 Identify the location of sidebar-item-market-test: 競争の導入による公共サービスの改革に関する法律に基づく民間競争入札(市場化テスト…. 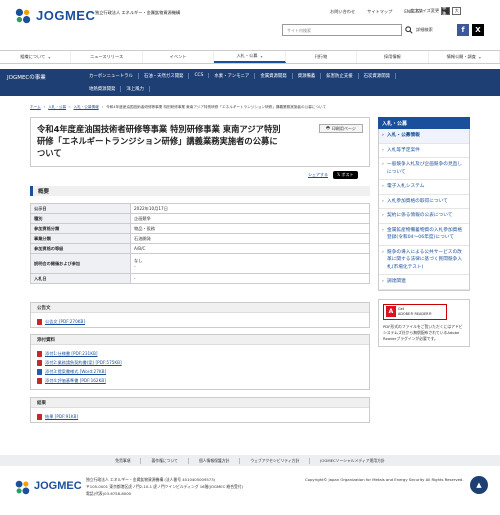
(424, 260).